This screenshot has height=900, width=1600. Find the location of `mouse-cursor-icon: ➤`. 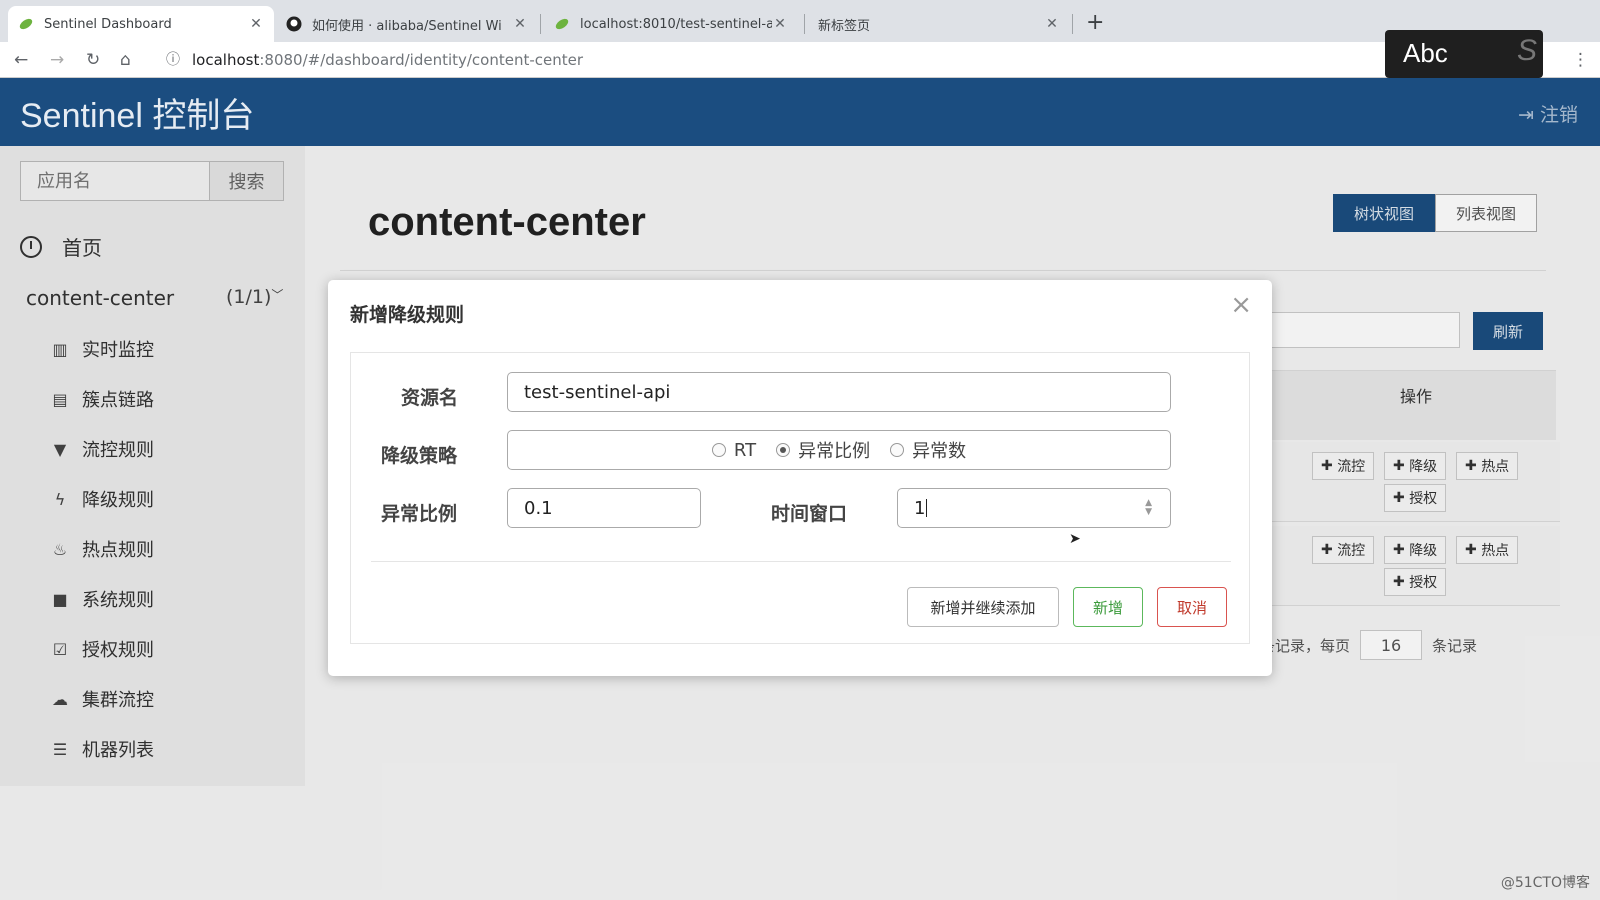

mouse-cursor-icon: ➤ is located at coordinates (1075, 539).